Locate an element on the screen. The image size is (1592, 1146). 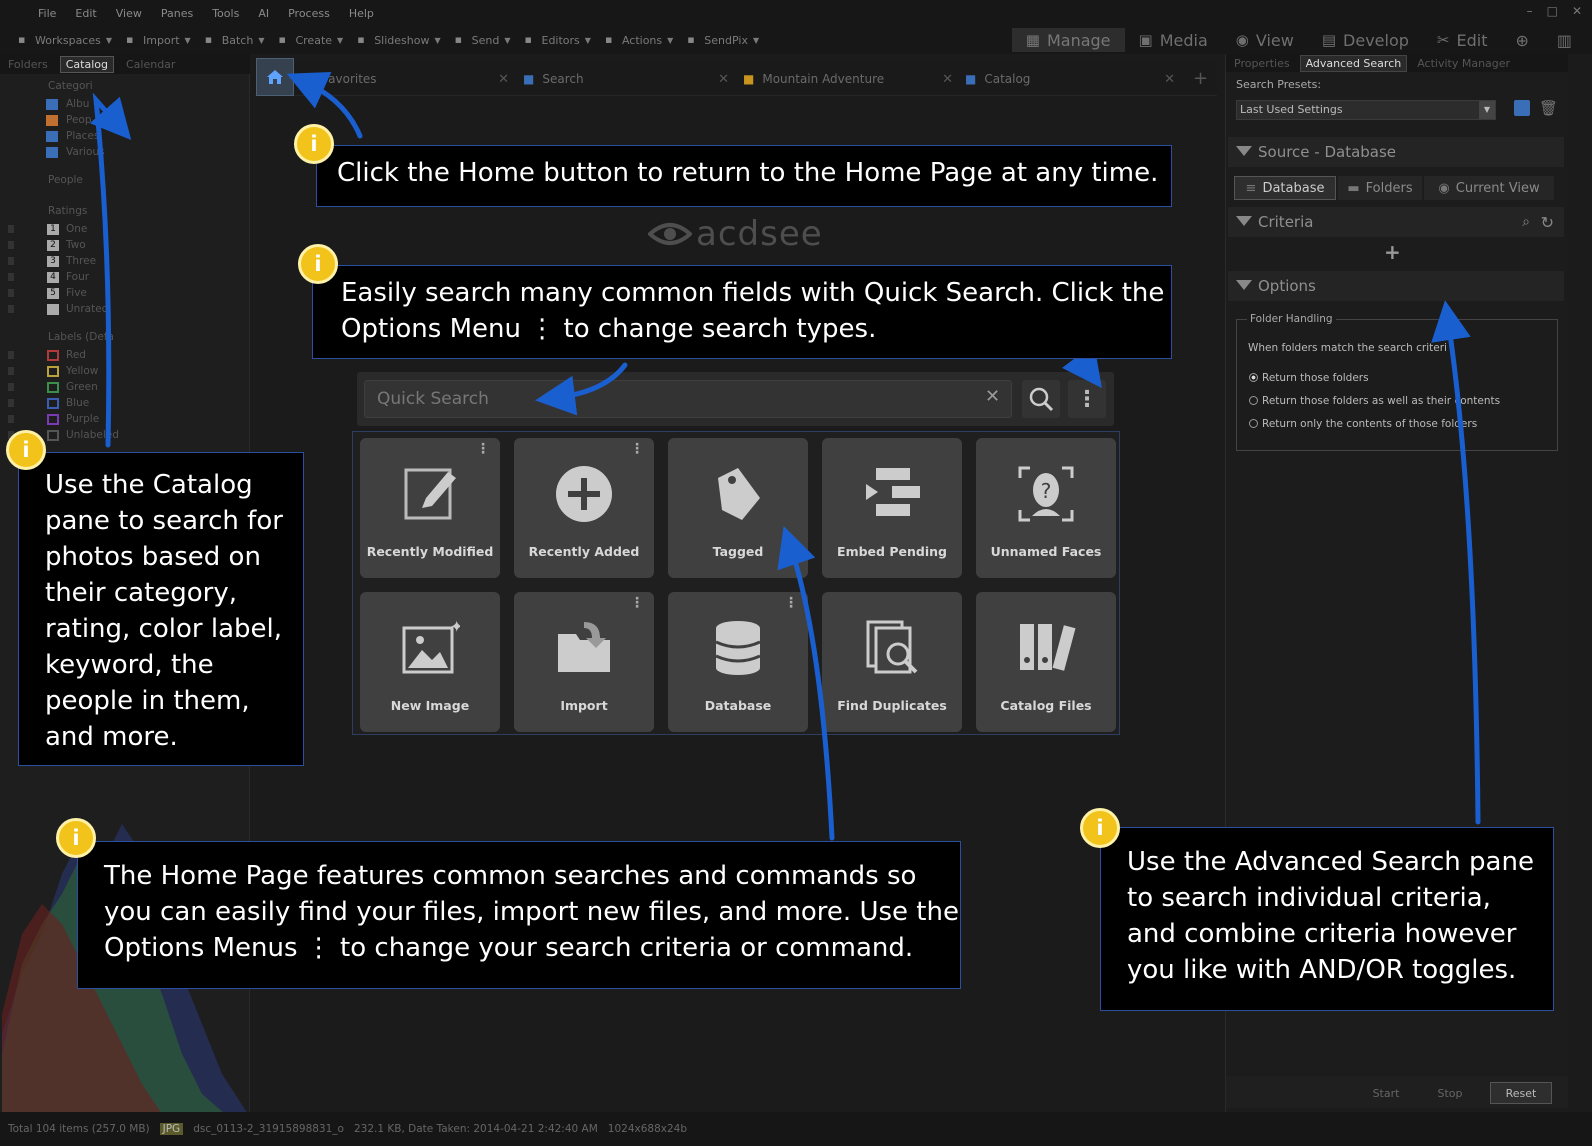
options-section-header: Options is located at coordinates (1396, 286).